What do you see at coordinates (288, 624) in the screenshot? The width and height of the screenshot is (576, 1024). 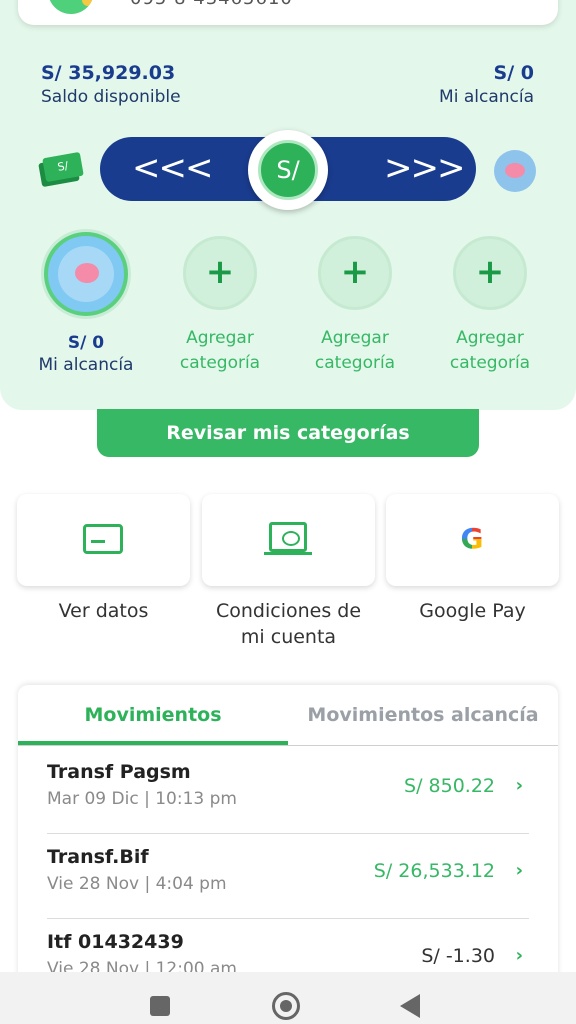 I see `account-conditions-label: Condiciones de mi cuenta` at bounding box center [288, 624].